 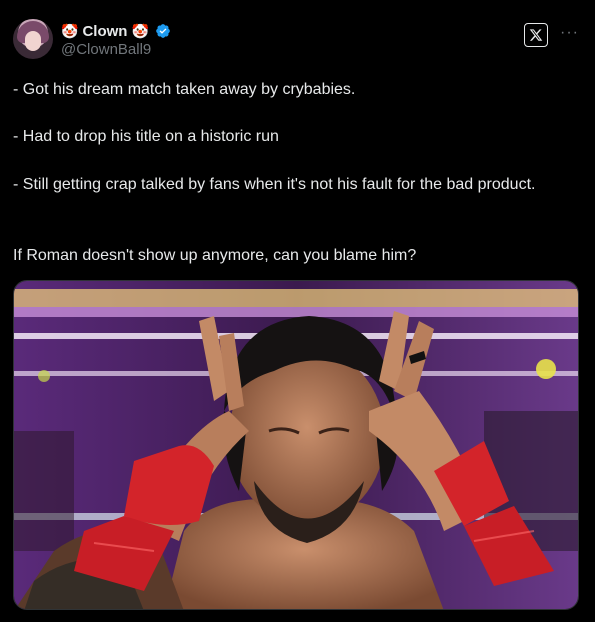 I want to click on author-handle: @ClownBall9, so click(x=106, y=49).